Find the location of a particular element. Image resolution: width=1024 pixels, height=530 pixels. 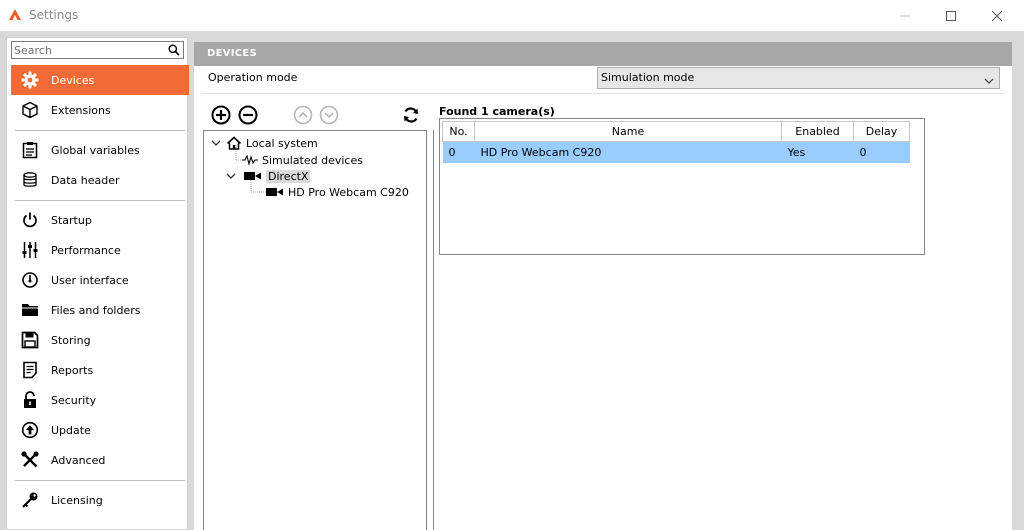

cell-enabled: Yes is located at coordinates (817, 152).